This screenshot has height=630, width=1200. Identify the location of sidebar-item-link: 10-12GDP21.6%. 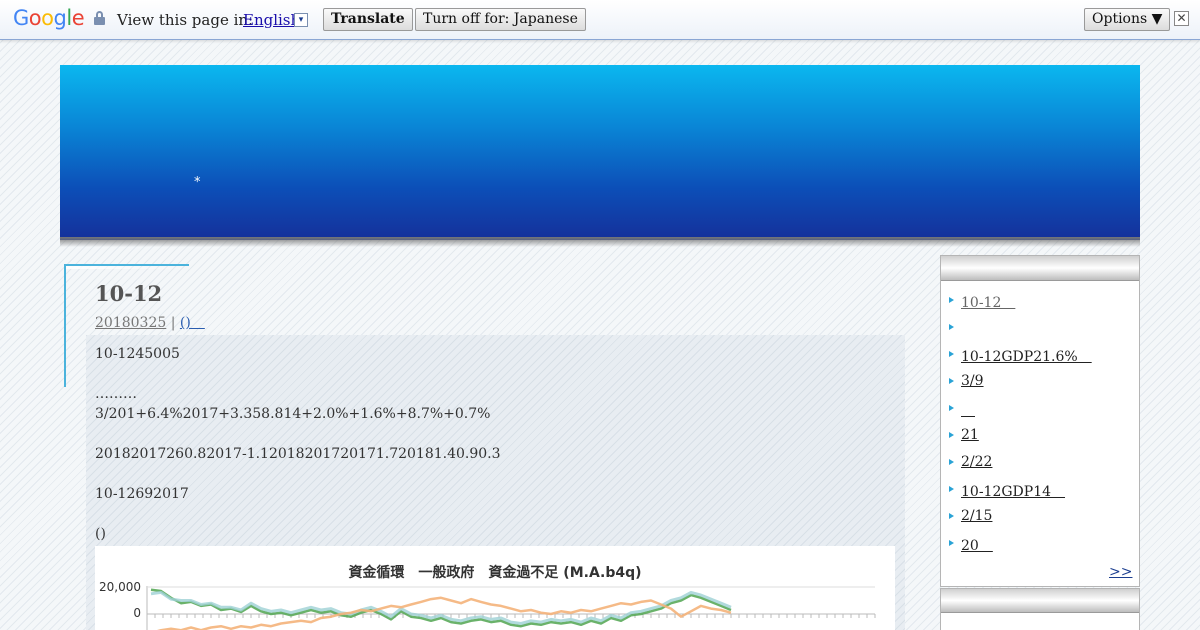
(1026, 356).